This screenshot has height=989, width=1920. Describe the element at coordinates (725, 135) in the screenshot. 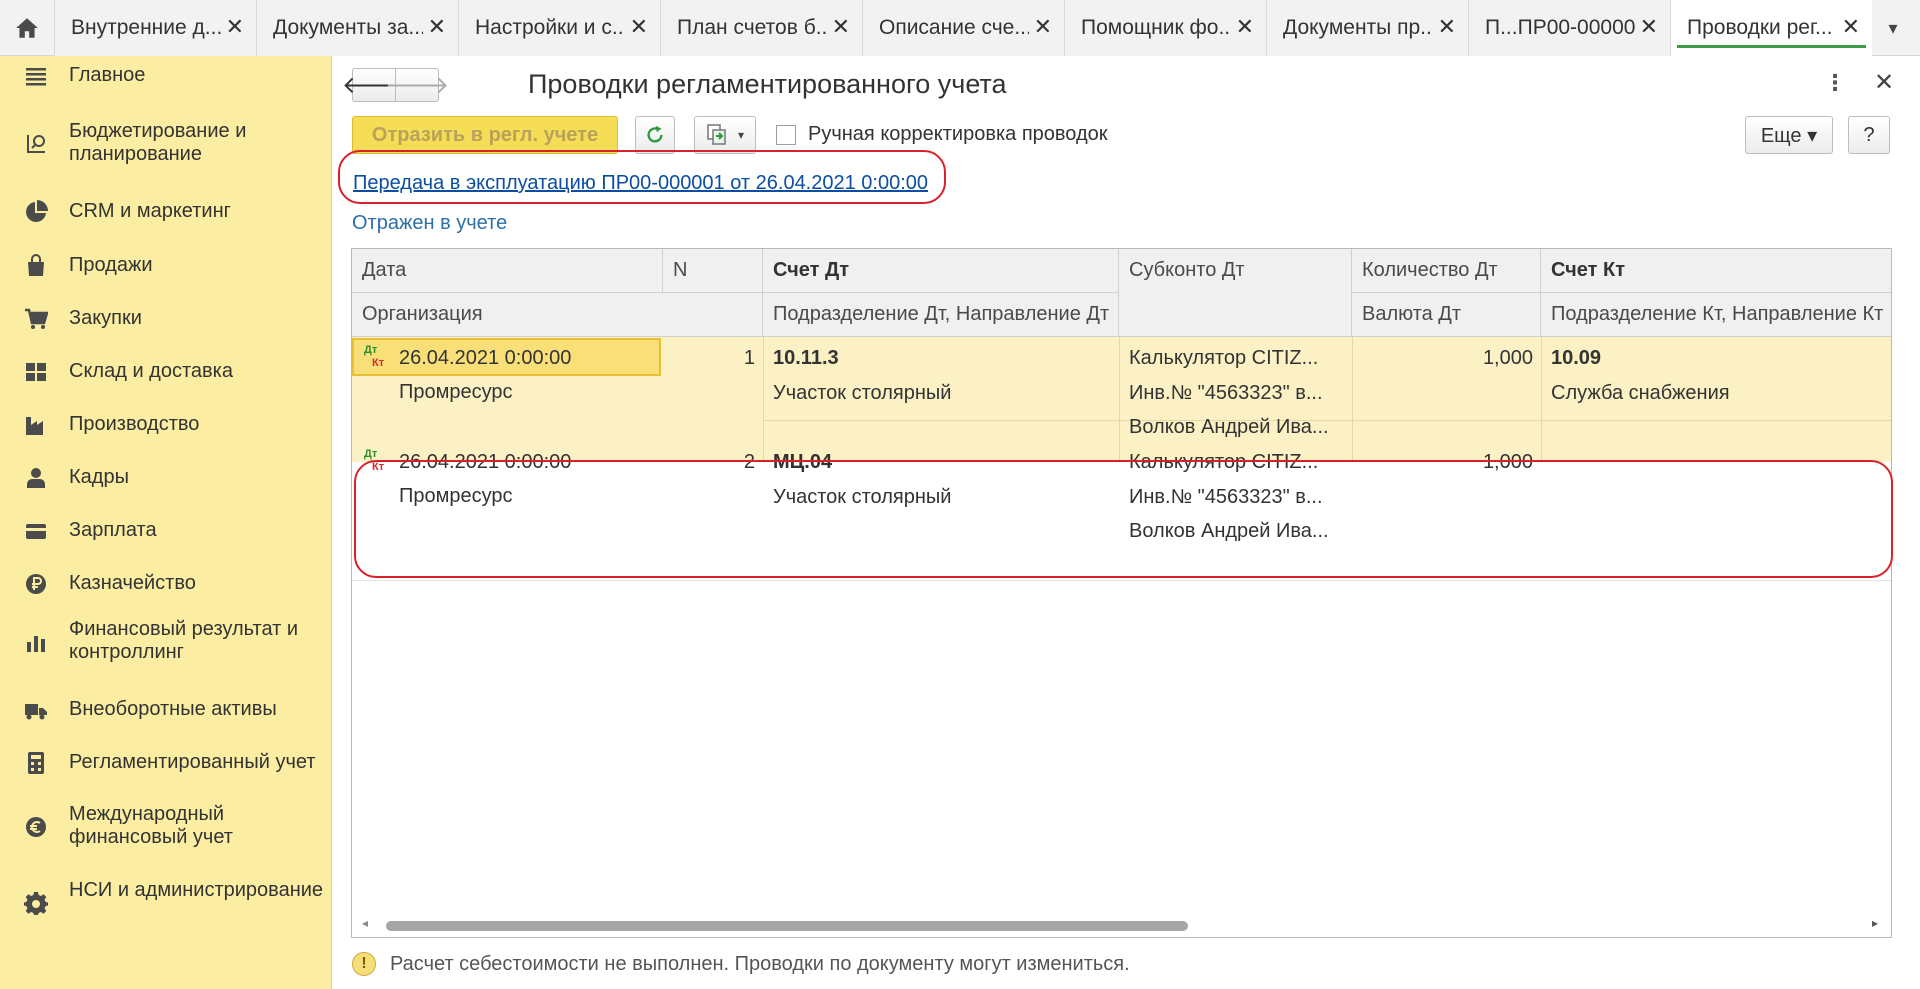

I see `copy-movements-button: ▾` at that location.